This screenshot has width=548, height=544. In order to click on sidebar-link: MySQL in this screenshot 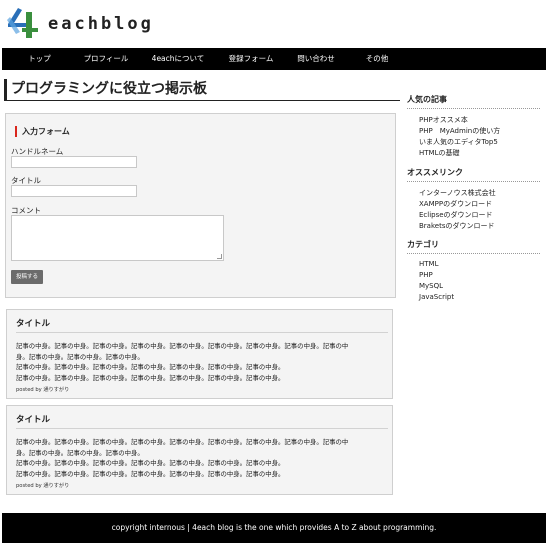, I will do `click(431, 286)`.